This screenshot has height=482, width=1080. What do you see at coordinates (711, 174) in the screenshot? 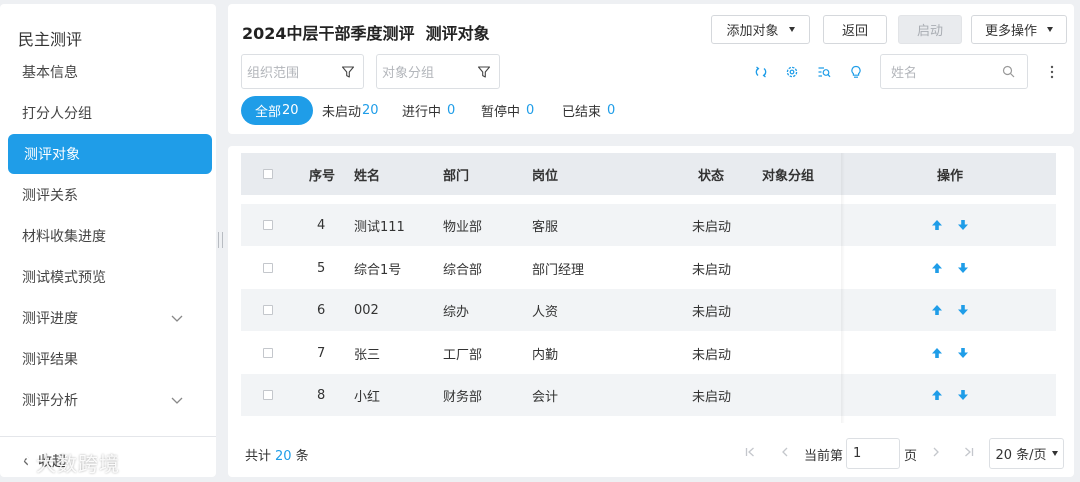
I see `column-header-status: 状态` at bounding box center [711, 174].